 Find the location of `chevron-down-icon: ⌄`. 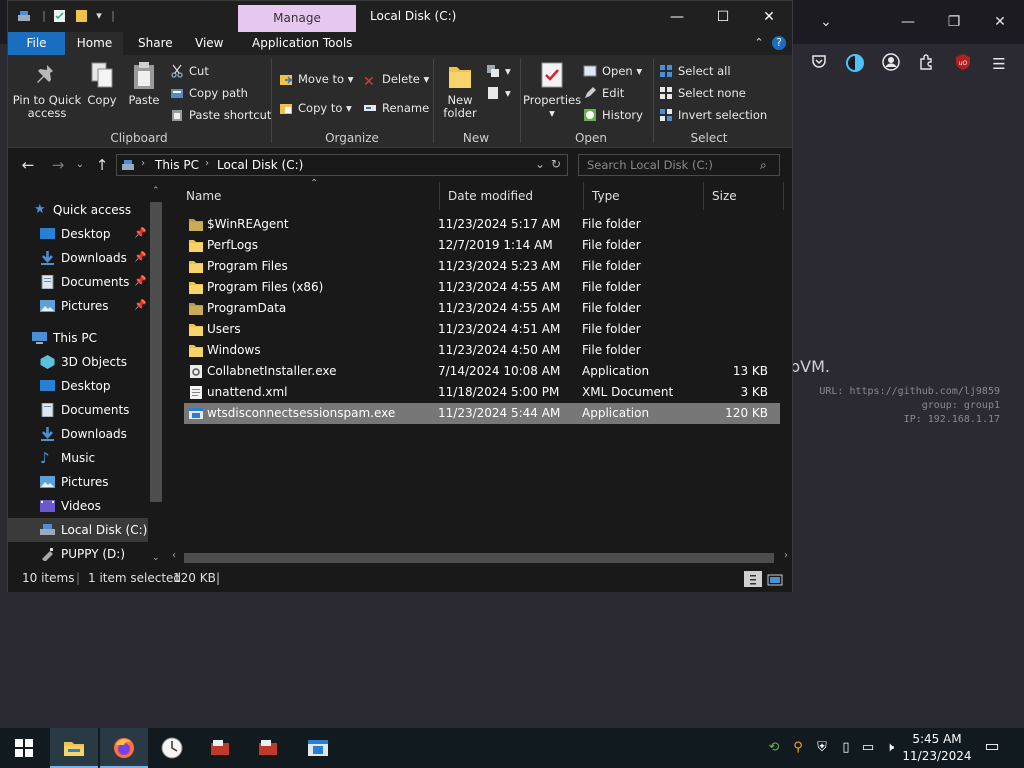

chevron-down-icon: ⌄ is located at coordinates (826, 22).